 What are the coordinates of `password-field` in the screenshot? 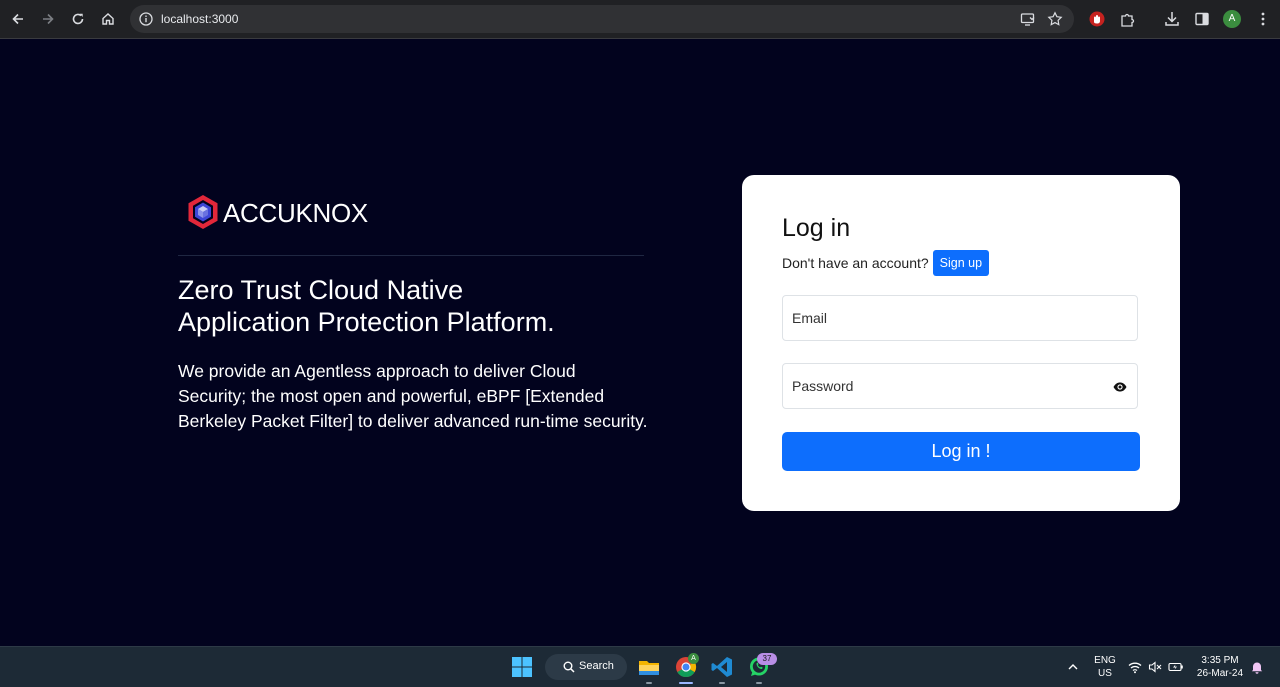 It's located at (960, 386).